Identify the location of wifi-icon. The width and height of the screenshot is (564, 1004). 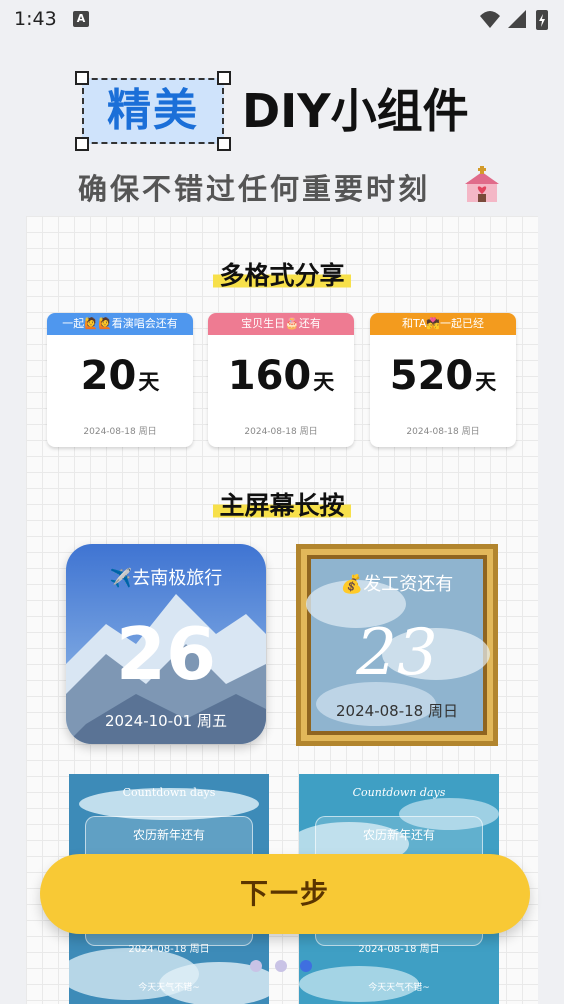
(490, 19).